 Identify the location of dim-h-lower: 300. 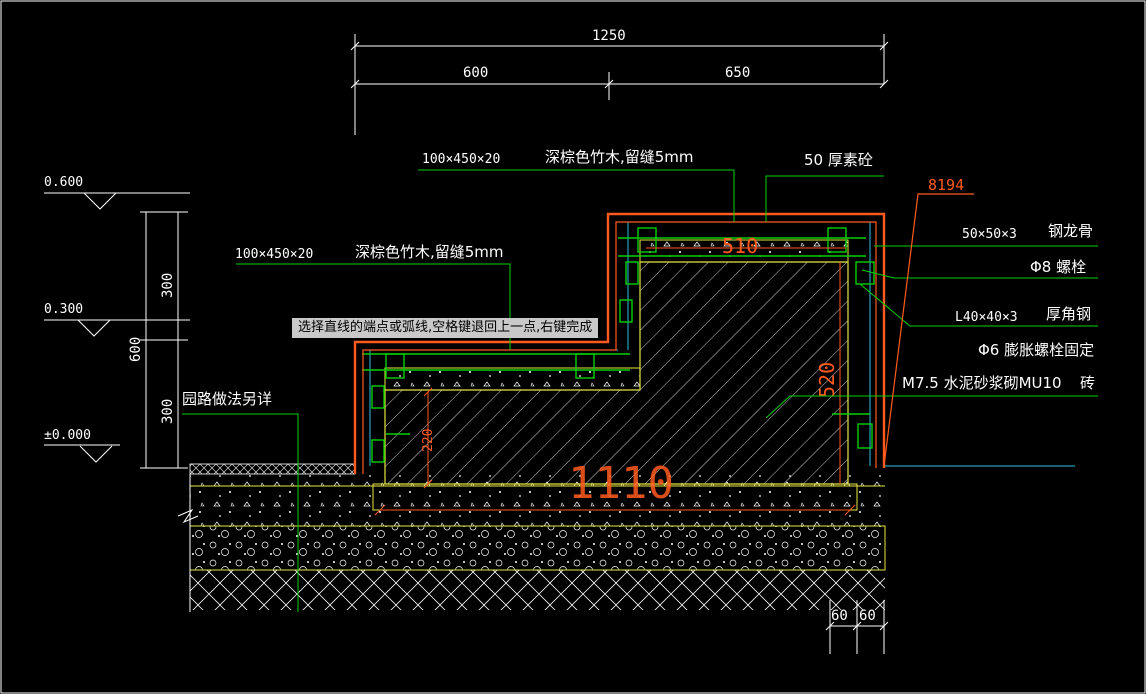
(168, 411).